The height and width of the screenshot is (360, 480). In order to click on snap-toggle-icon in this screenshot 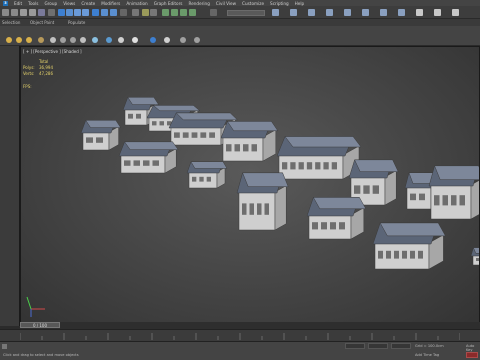, I will do `click(165, 12)`.